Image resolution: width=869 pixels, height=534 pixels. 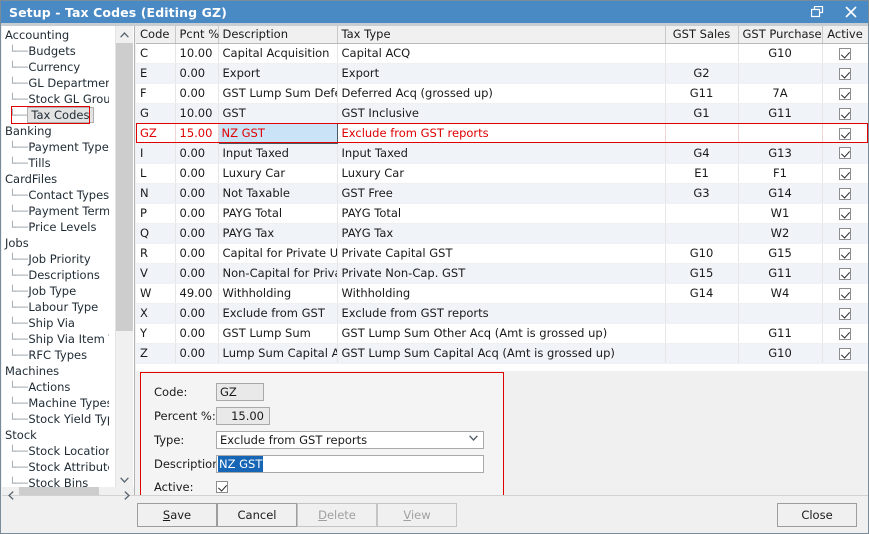 I want to click on table-row: Q 0.00 PAYG Tax PAYG Tax W2, so click(x=502, y=233).